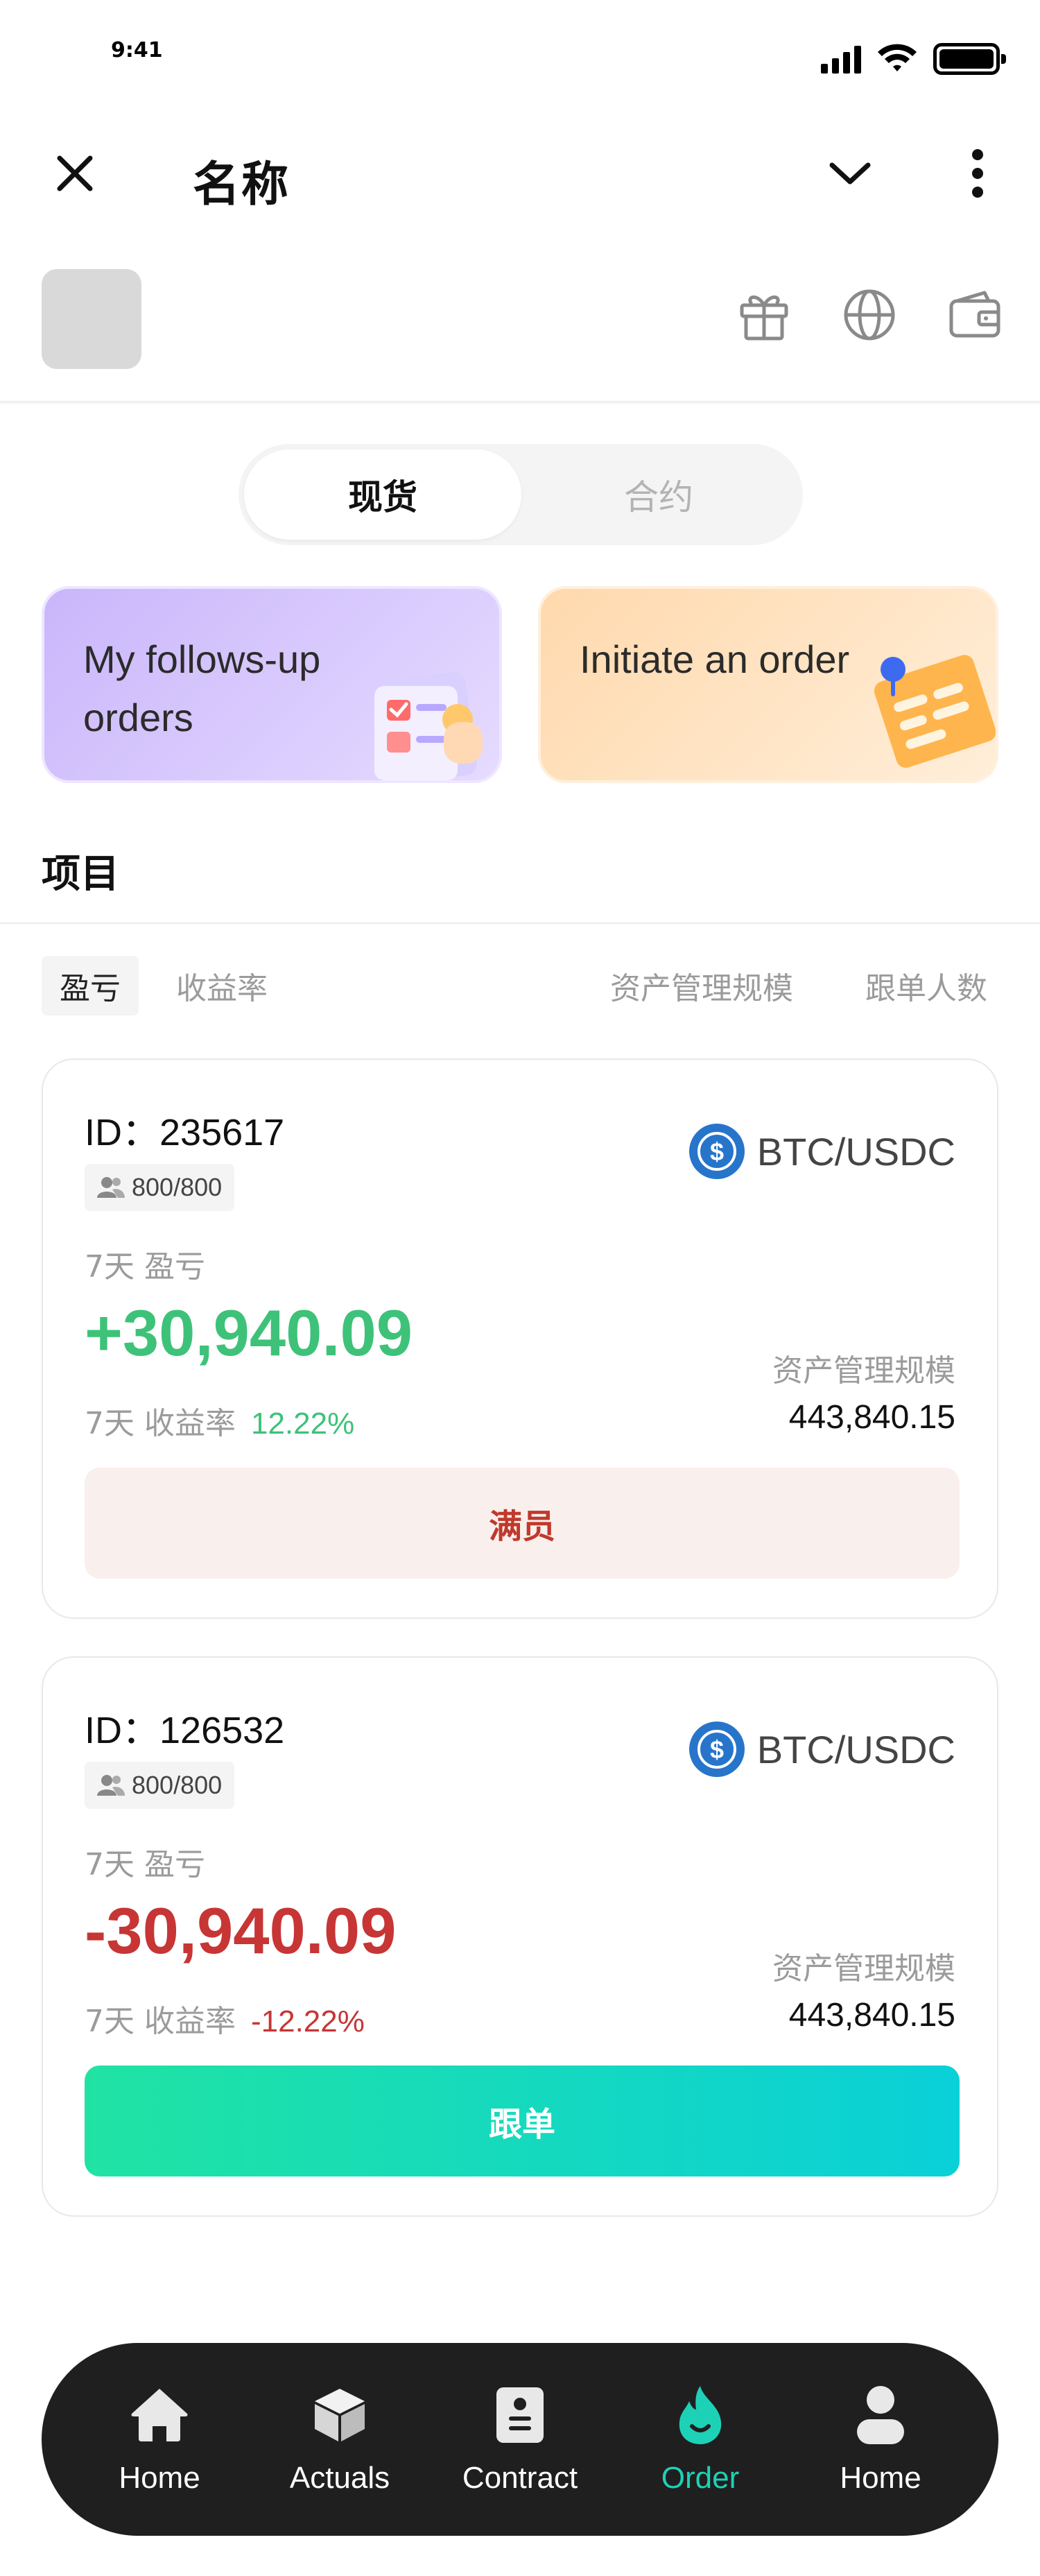  I want to click on roi-row: 7天 收益率 -12.22%, so click(225, 2018).